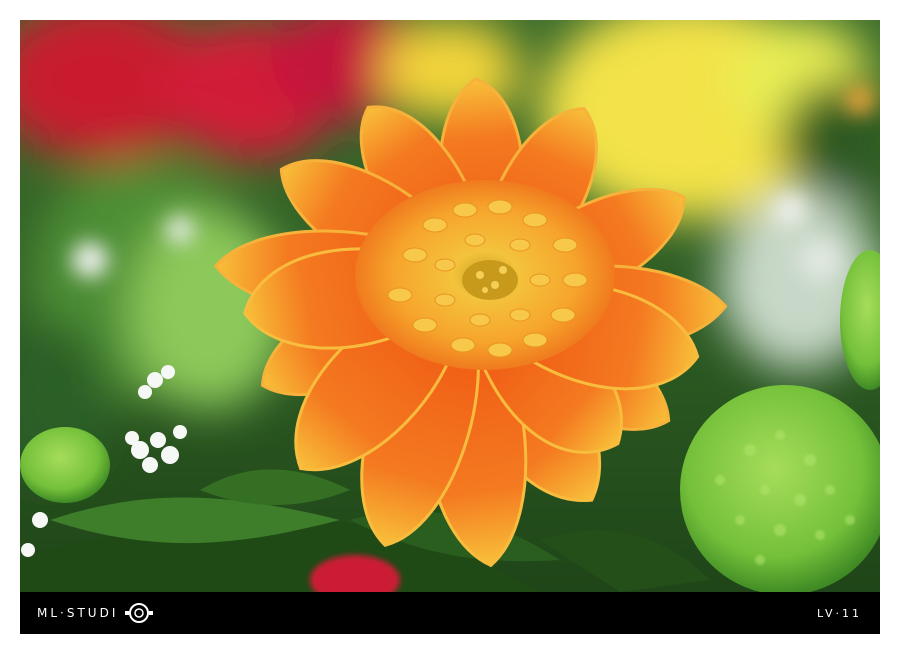 The height and width of the screenshot is (654, 900). I want to click on image-code: LV·11, so click(839, 613).